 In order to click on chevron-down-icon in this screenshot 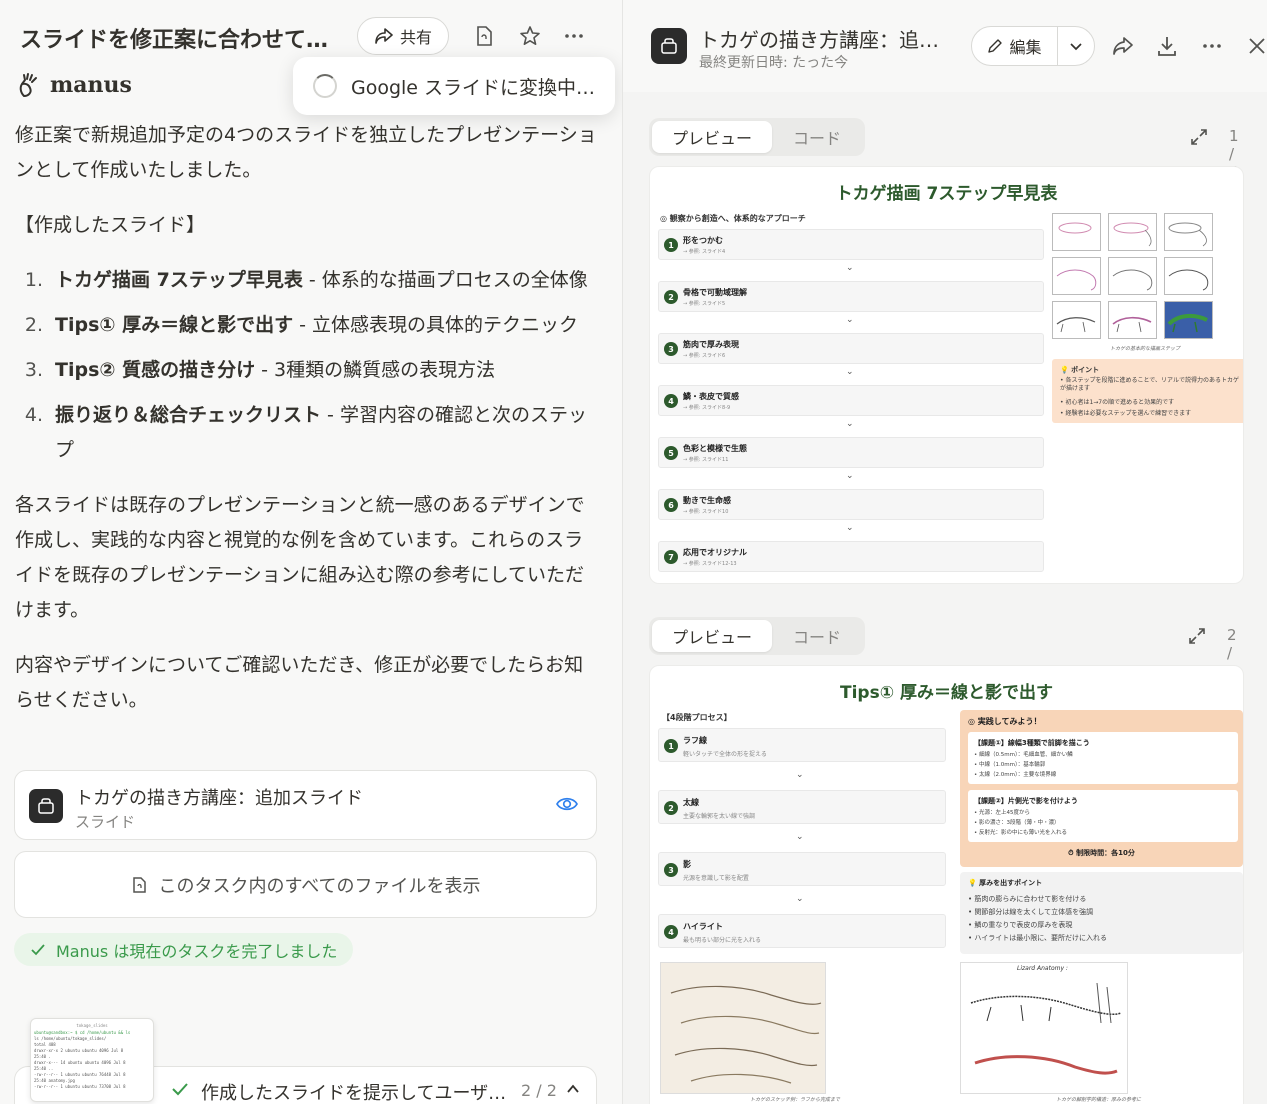, I will do `click(1076, 47)`.